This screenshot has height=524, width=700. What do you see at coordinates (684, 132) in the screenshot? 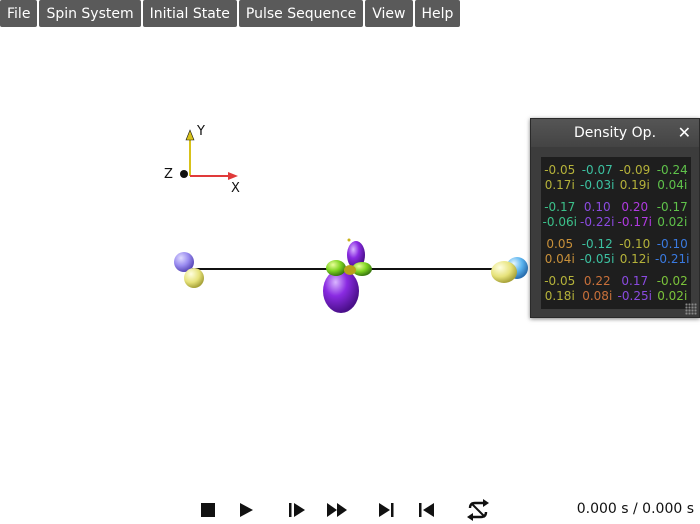
I see `close-icon: ✕` at bounding box center [684, 132].